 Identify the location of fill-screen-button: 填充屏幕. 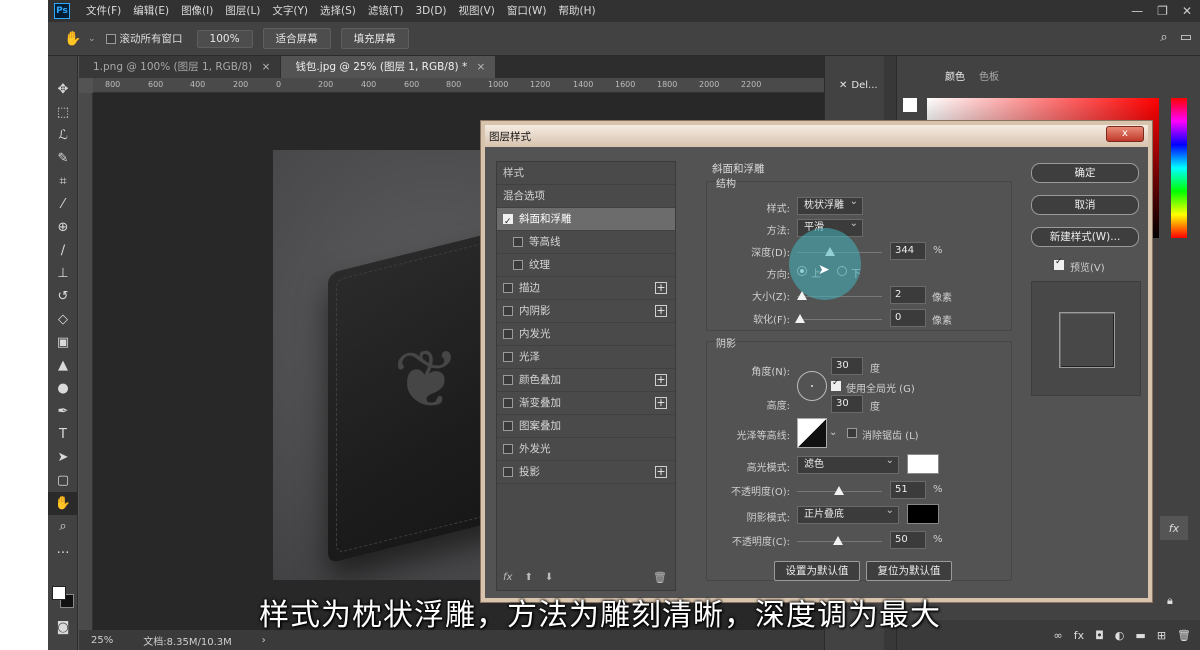
(374, 38).